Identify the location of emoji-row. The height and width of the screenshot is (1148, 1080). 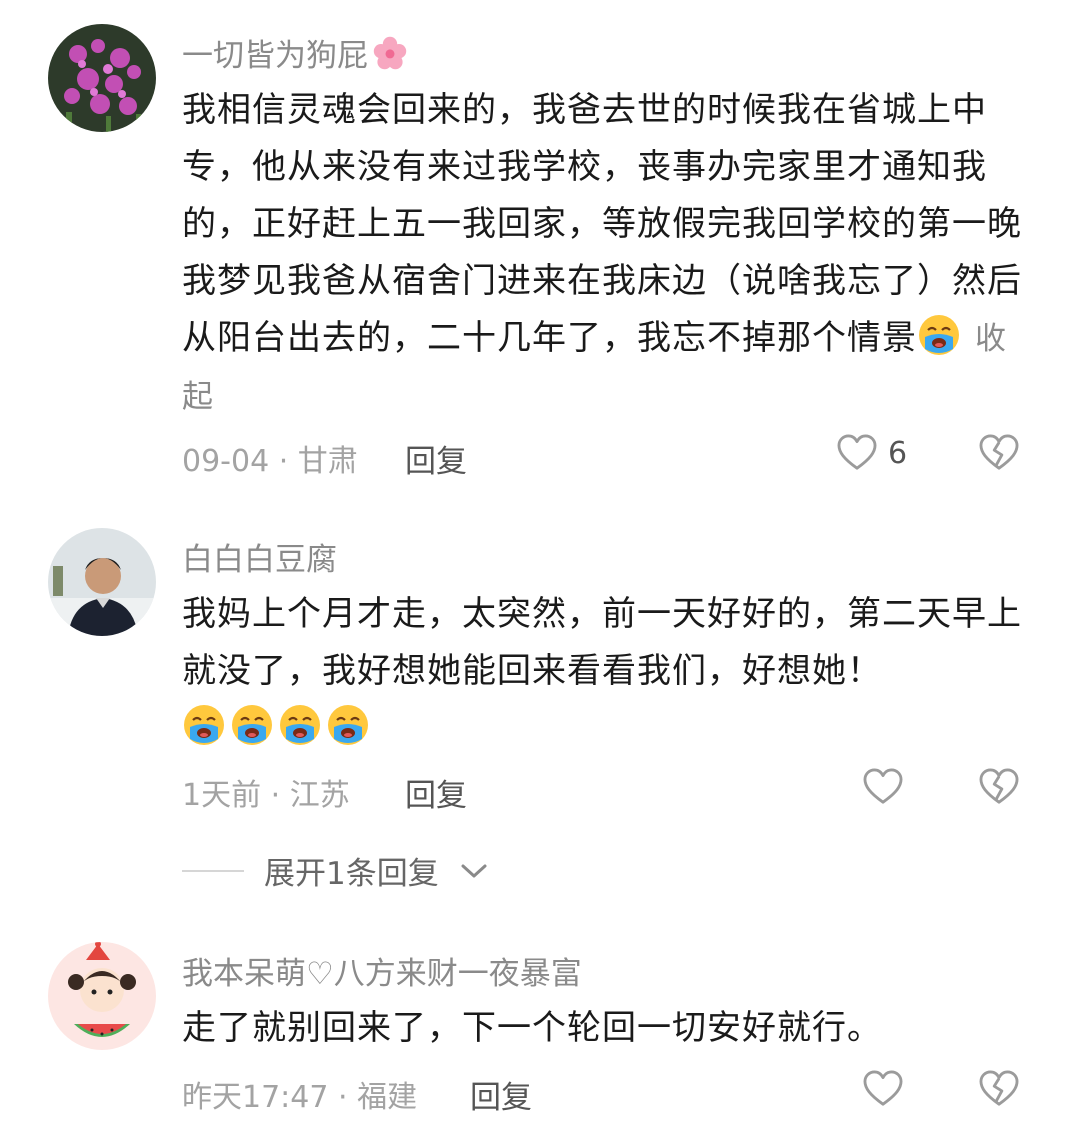
(278, 728).